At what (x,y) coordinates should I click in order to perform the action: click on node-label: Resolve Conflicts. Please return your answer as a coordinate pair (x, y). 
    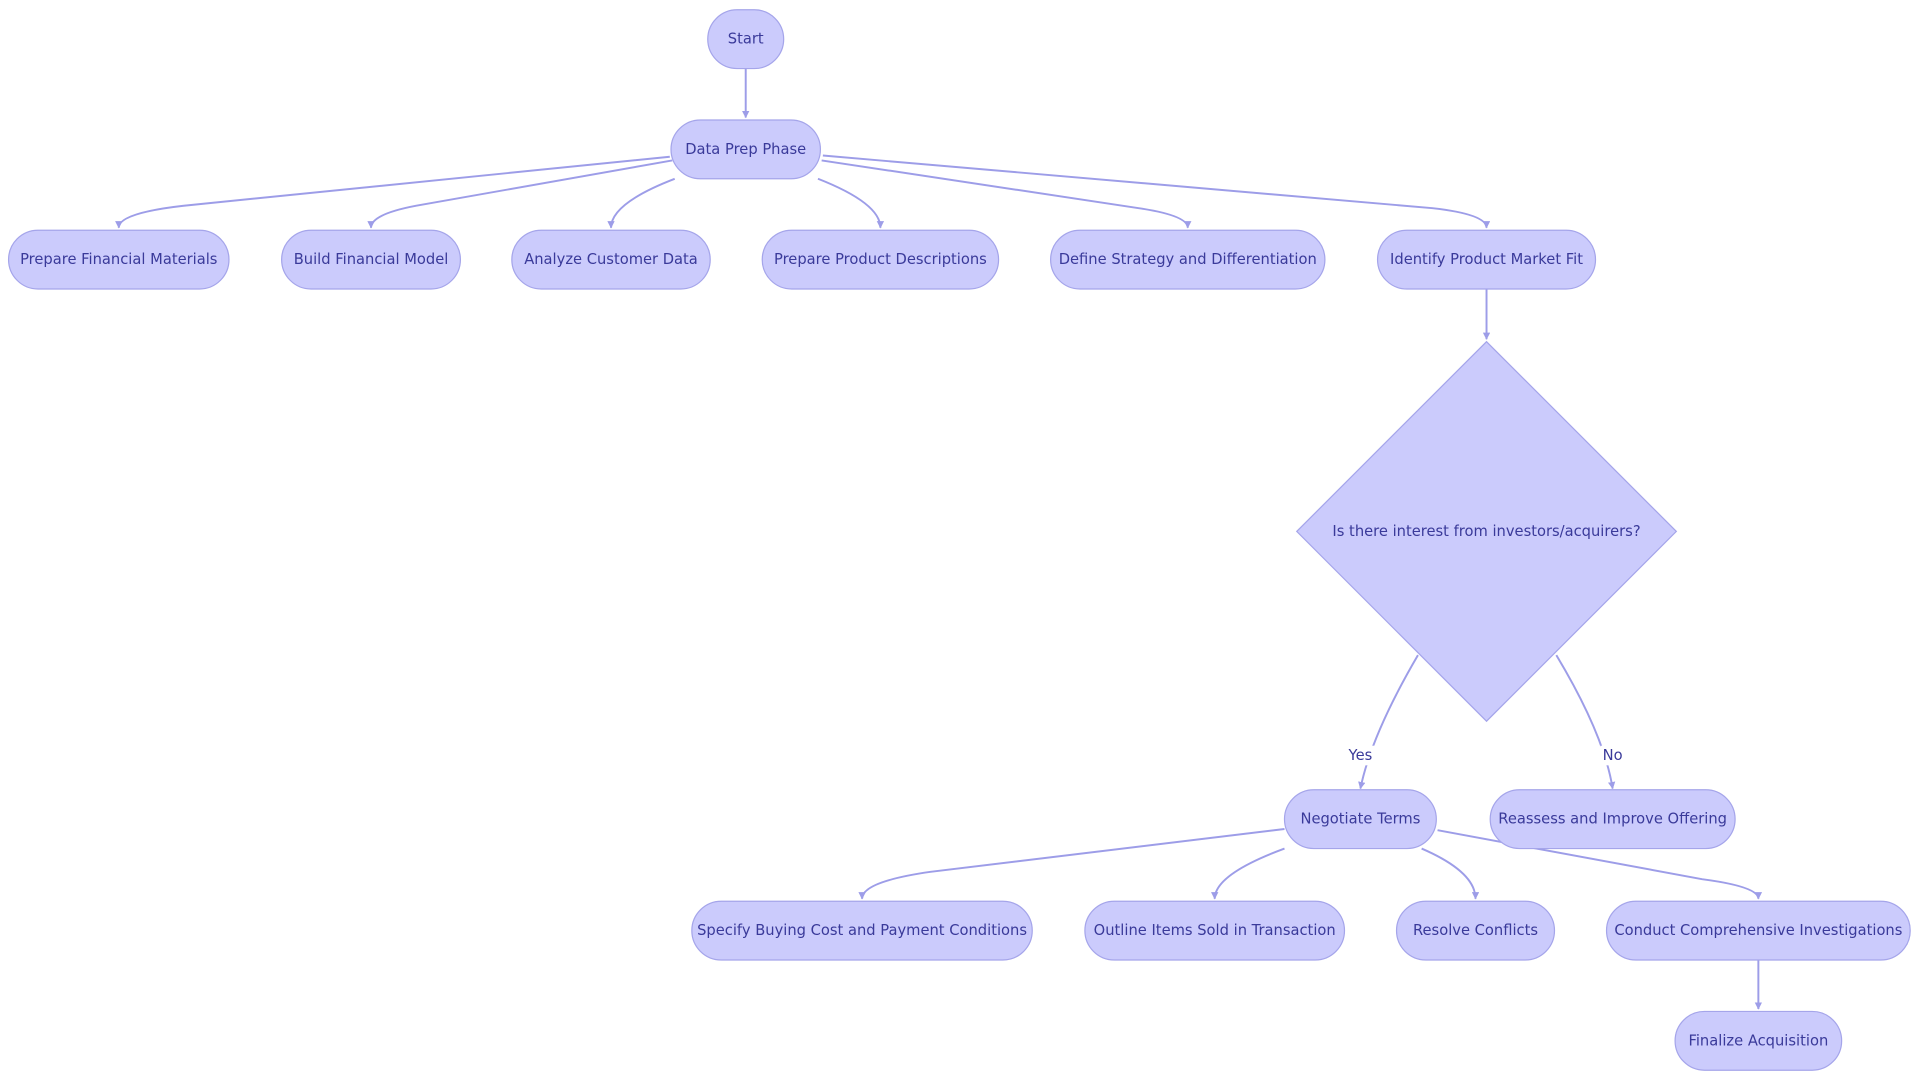
    Looking at the image, I should click on (1475, 930).